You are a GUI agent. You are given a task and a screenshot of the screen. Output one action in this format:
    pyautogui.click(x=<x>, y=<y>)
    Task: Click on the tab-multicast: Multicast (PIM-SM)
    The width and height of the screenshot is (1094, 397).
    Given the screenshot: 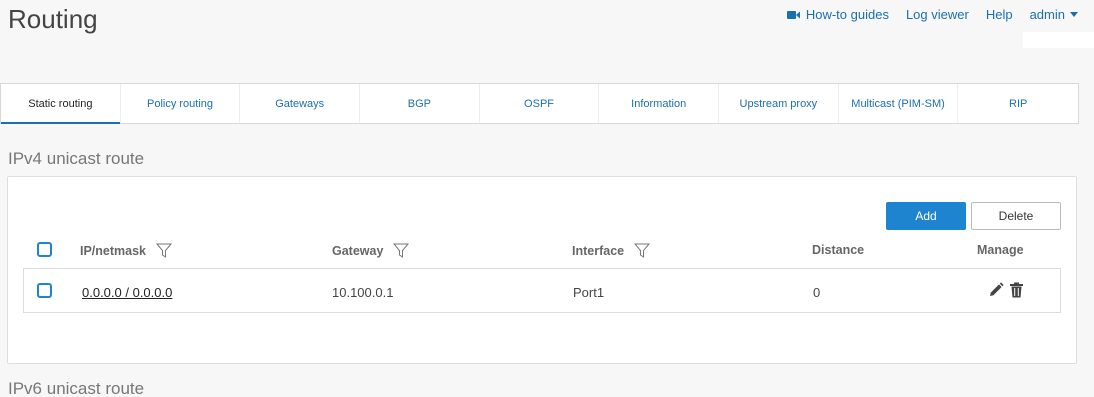 What is the action you would take?
    pyautogui.click(x=899, y=103)
    